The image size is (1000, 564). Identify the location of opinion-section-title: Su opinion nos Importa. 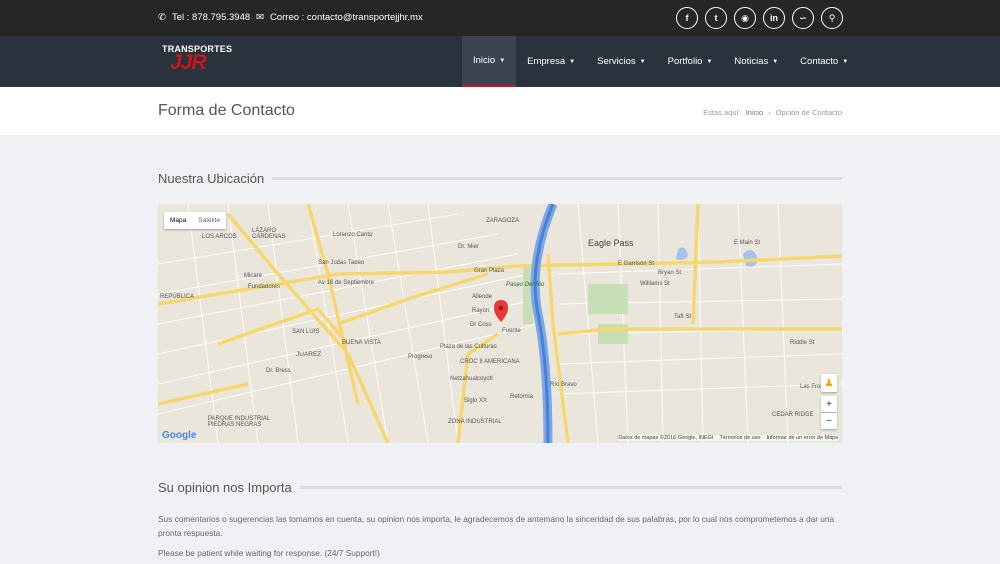
(500, 487).